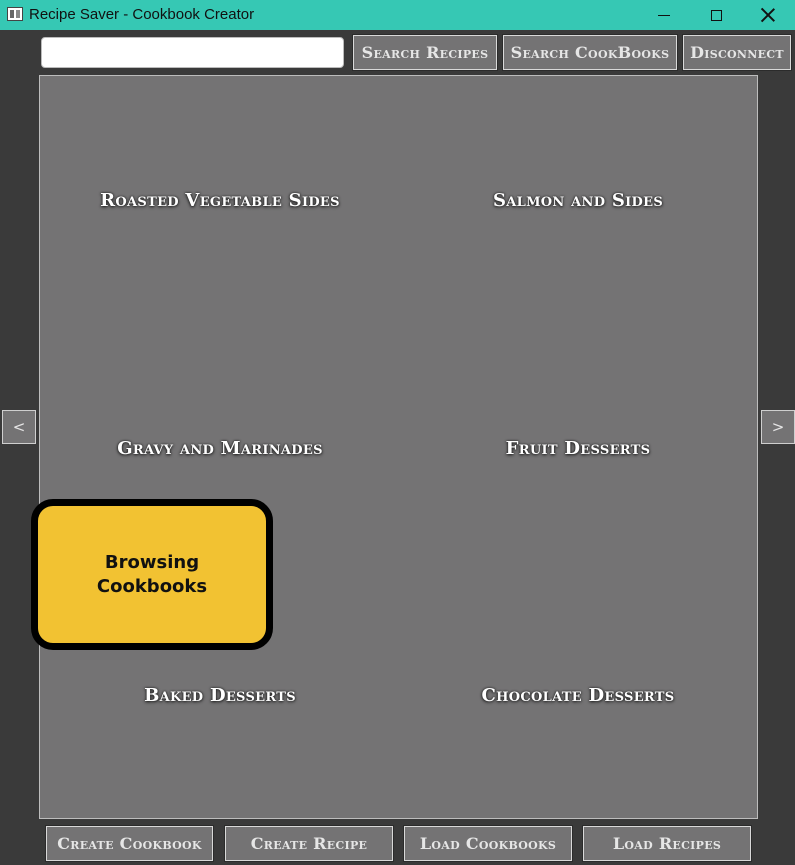 Image resolution: width=795 pixels, height=865 pixels. What do you see at coordinates (397, 15) in the screenshot?
I see `title-bar: Recipe Saver - Cookbook Creator` at bounding box center [397, 15].